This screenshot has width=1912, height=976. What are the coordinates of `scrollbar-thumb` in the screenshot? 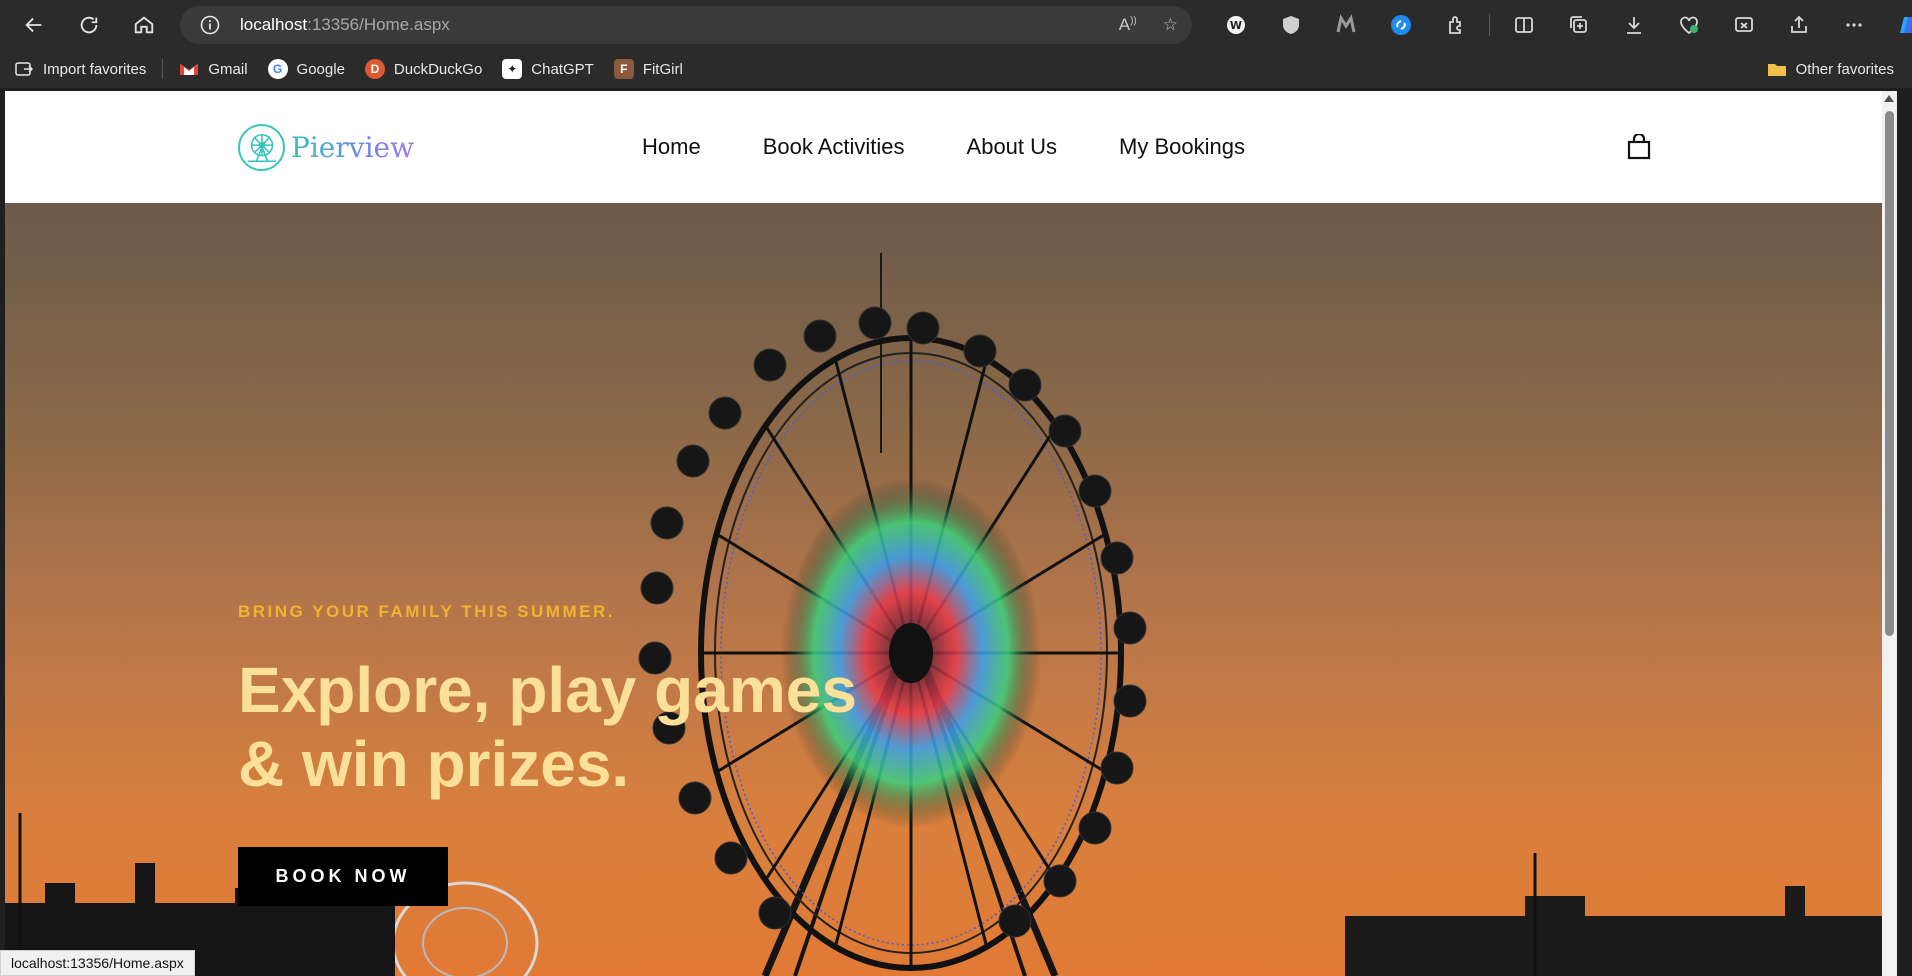 It's located at (1889, 373).